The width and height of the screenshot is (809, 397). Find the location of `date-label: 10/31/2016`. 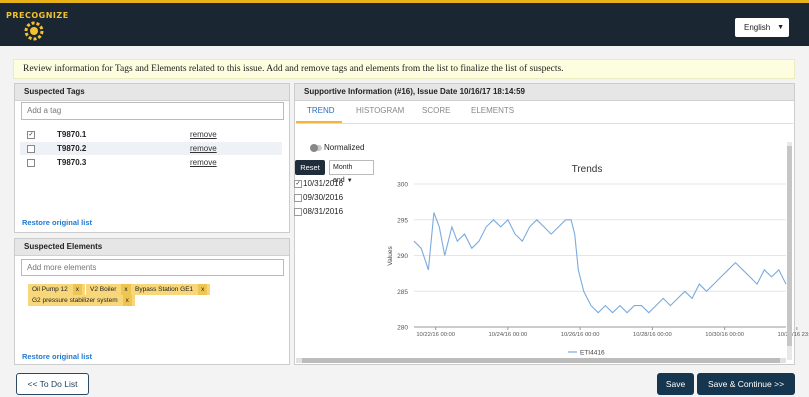

date-label: 10/31/2016 is located at coordinates (323, 183).